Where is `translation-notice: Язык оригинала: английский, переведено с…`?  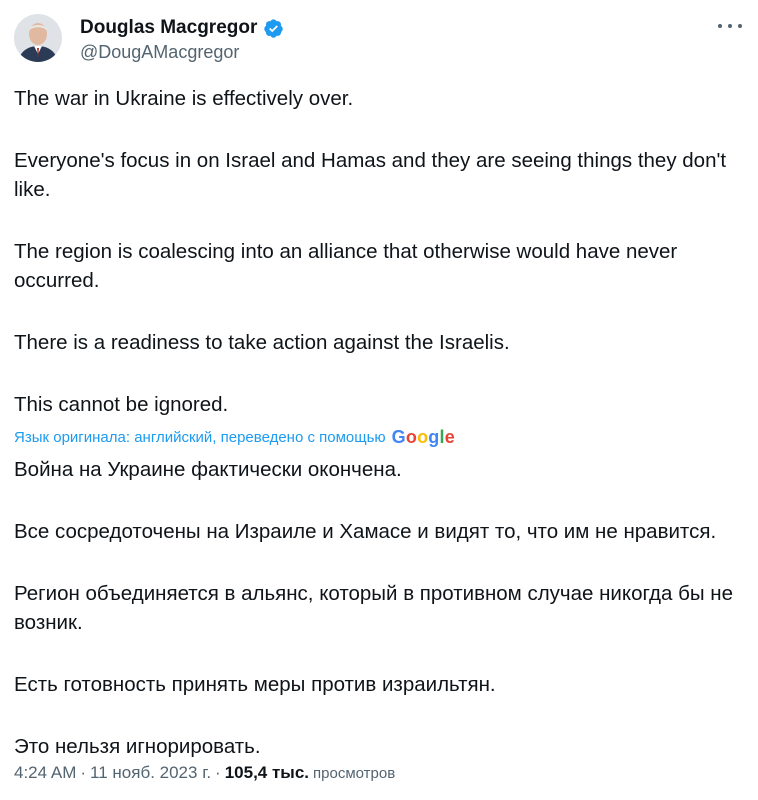
translation-notice: Язык оригинала: английский, переведено с… is located at coordinates (234, 437).